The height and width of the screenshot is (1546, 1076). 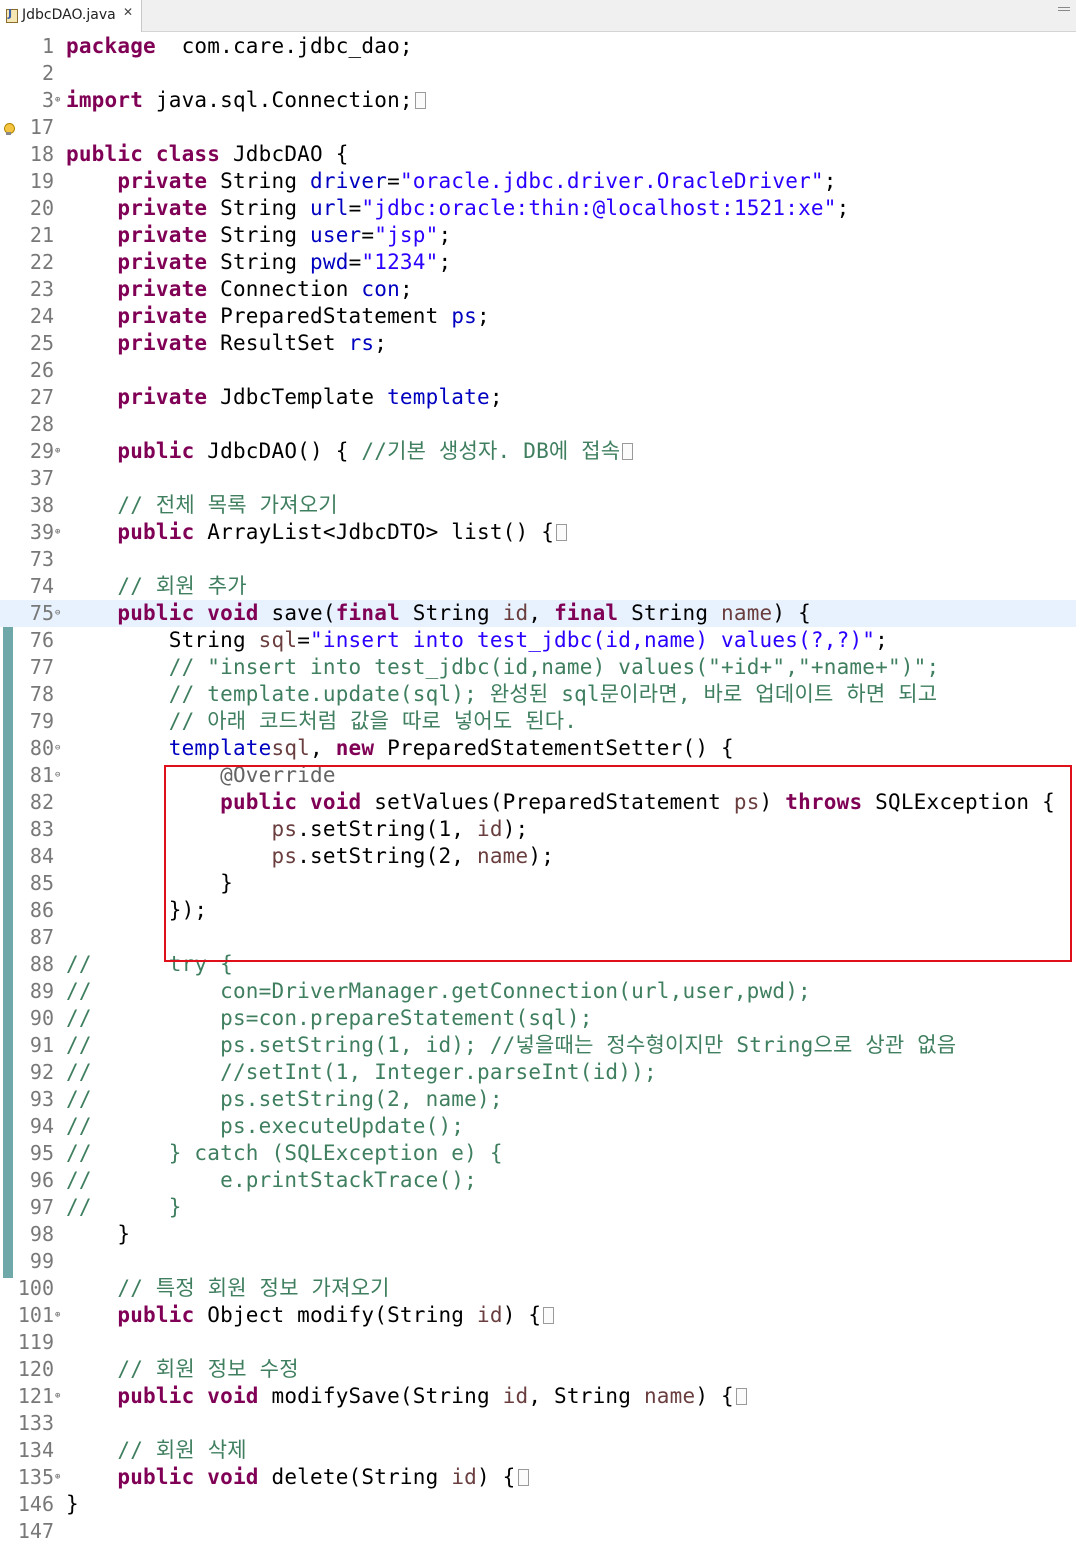 What do you see at coordinates (128, 12) in the screenshot?
I see `close-icon: ✕` at bounding box center [128, 12].